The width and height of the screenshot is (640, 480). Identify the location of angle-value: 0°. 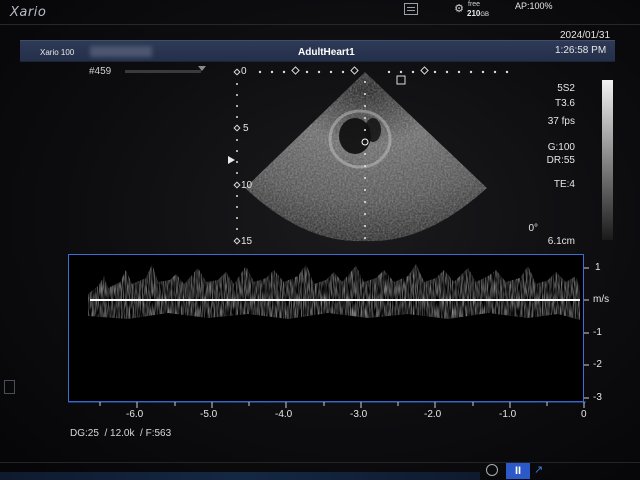
(533, 228).